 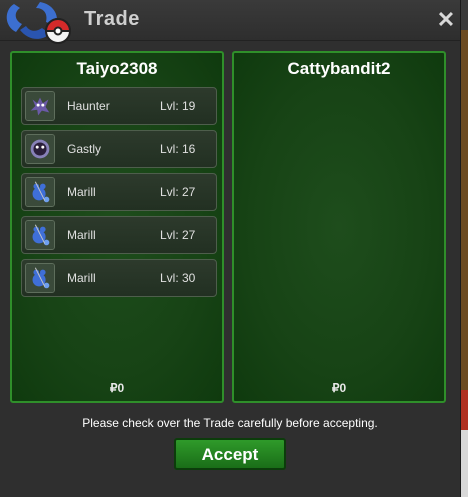 I want to click on haunter-sprite-icon, so click(x=40, y=106).